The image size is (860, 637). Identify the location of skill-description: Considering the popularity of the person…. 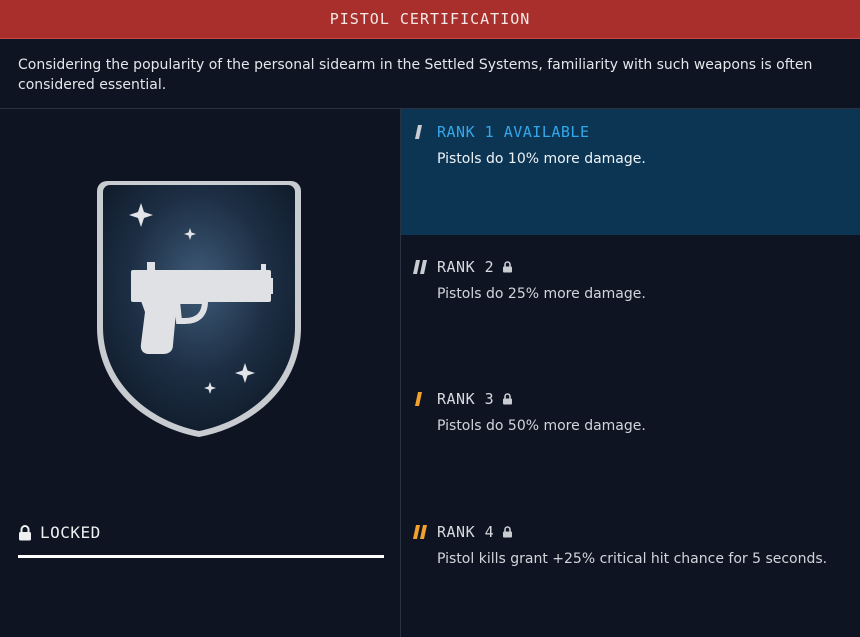
(415, 75).